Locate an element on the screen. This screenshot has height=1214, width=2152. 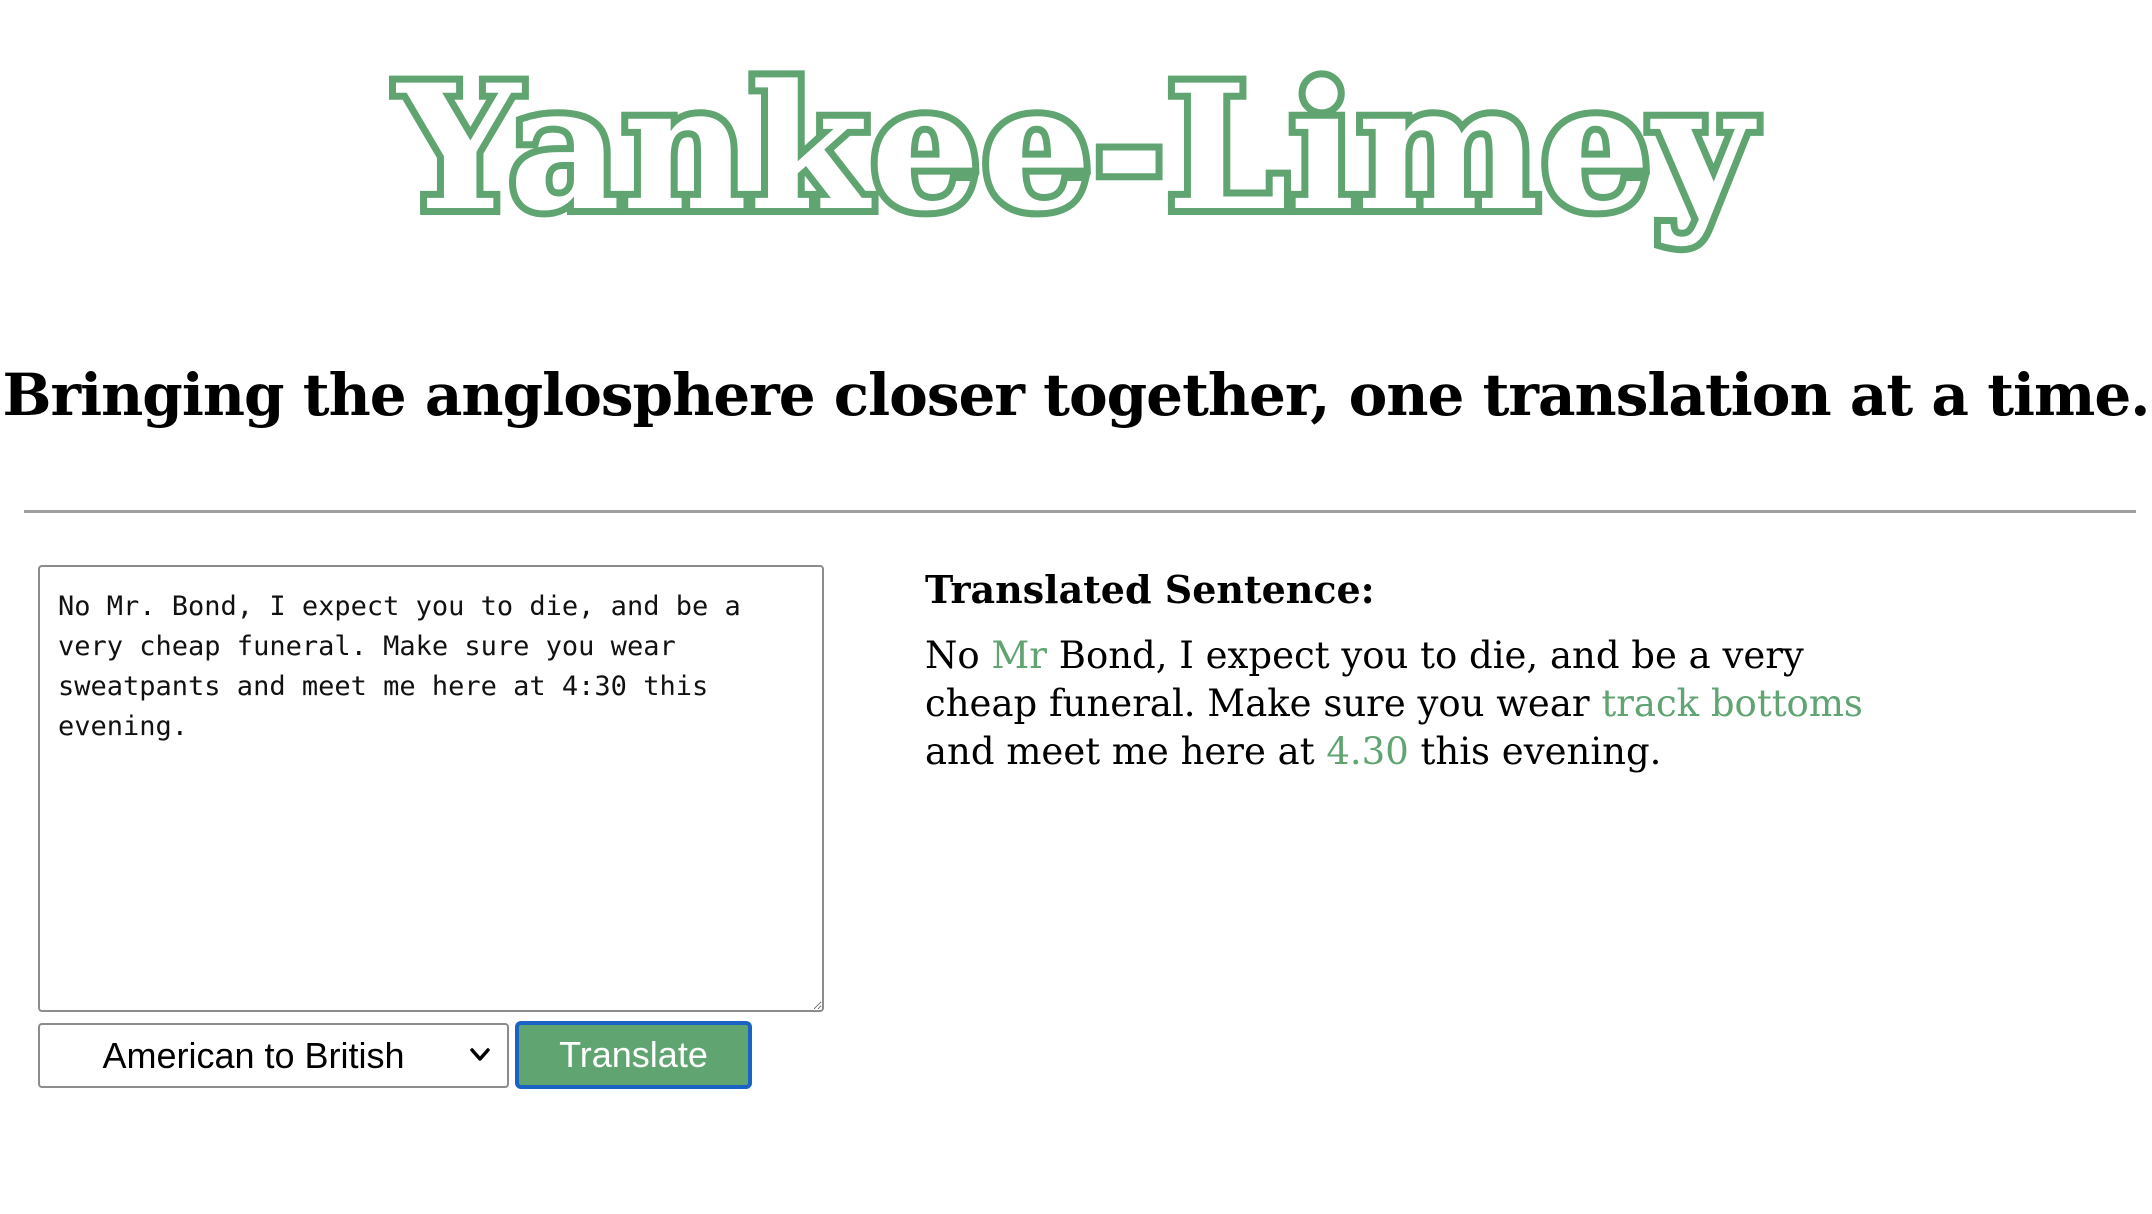
app-title: Yankee-Limey is located at coordinates (1075, 147).